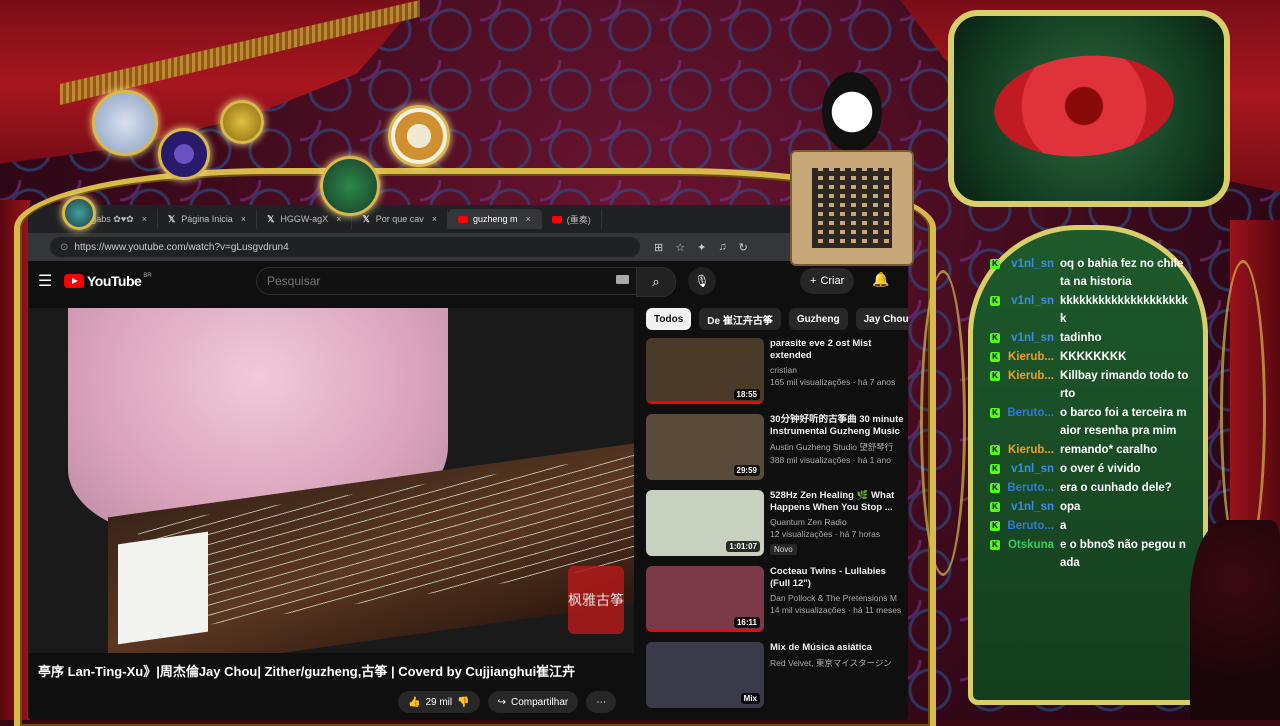  Describe the element at coordinates (656, 282) in the screenshot. I see `search-button: ⌕` at that location.